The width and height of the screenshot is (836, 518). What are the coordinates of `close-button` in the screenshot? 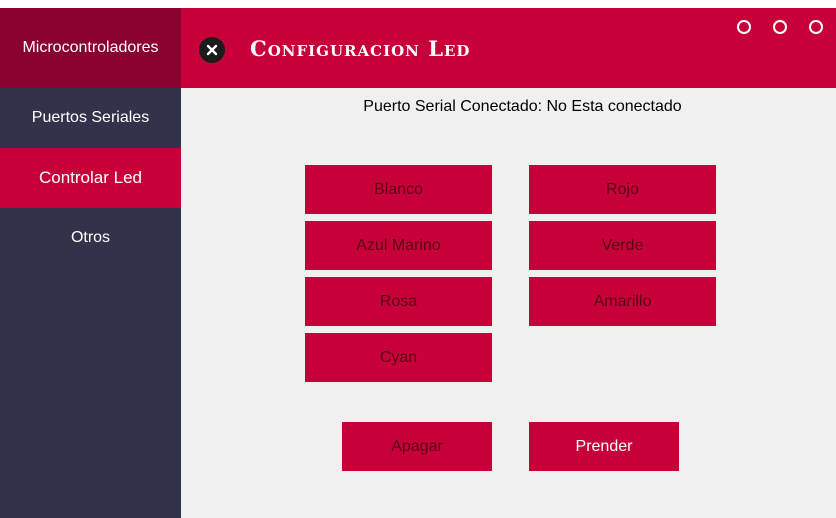 It's located at (212, 50).